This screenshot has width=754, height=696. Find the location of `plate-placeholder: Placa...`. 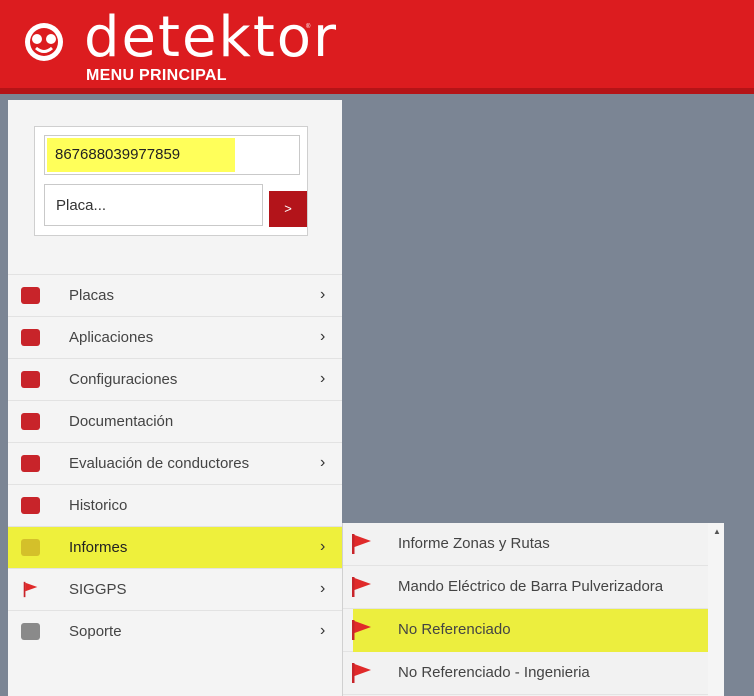

plate-placeholder: Placa... is located at coordinates (81, 205).